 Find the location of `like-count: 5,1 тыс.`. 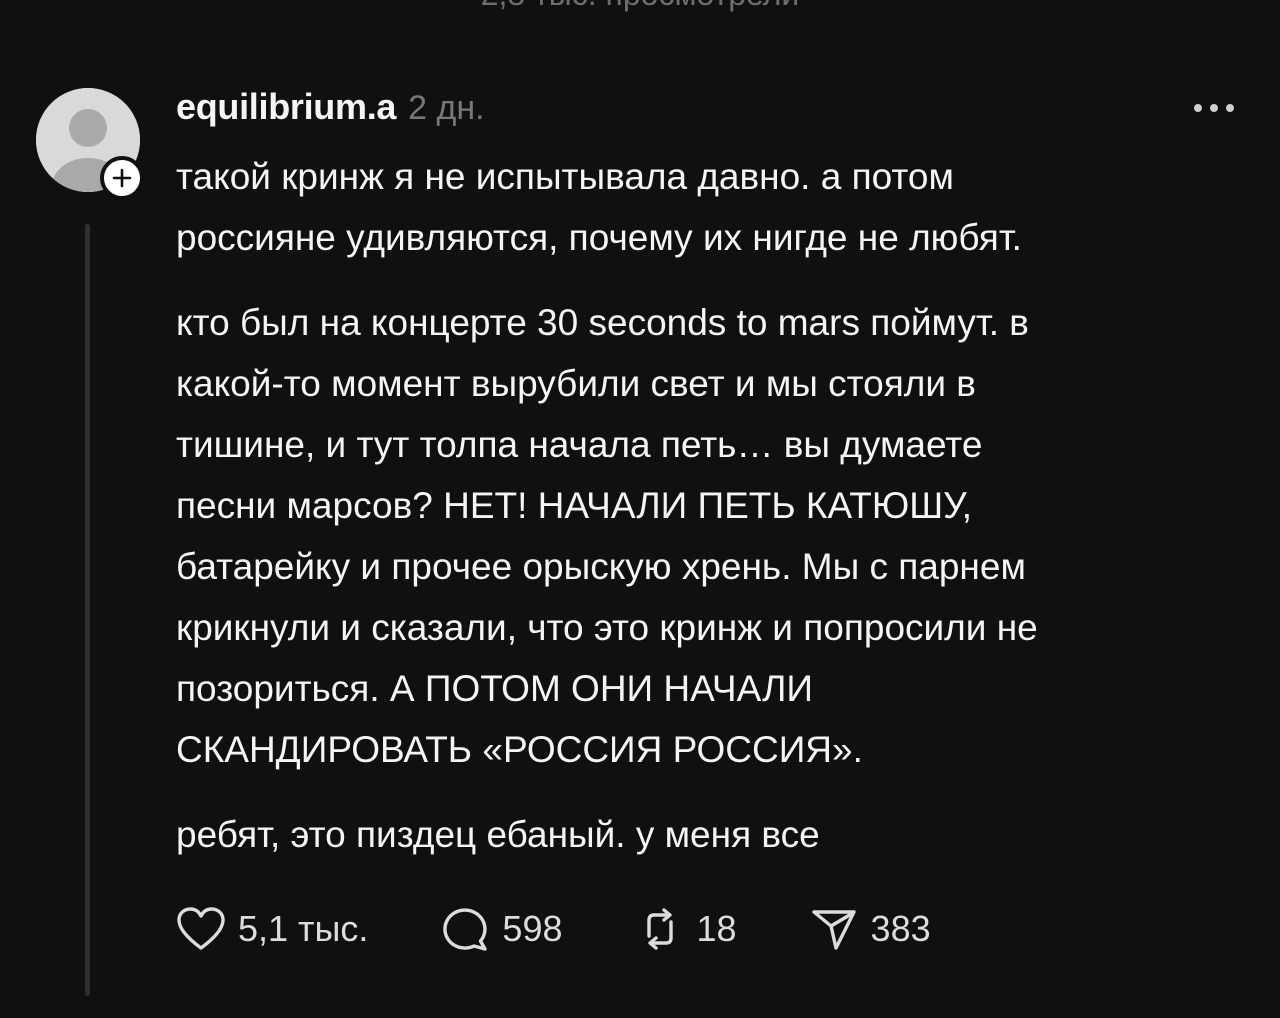

like-count: 5,1 тыс. is located at coordinates (303, 928).